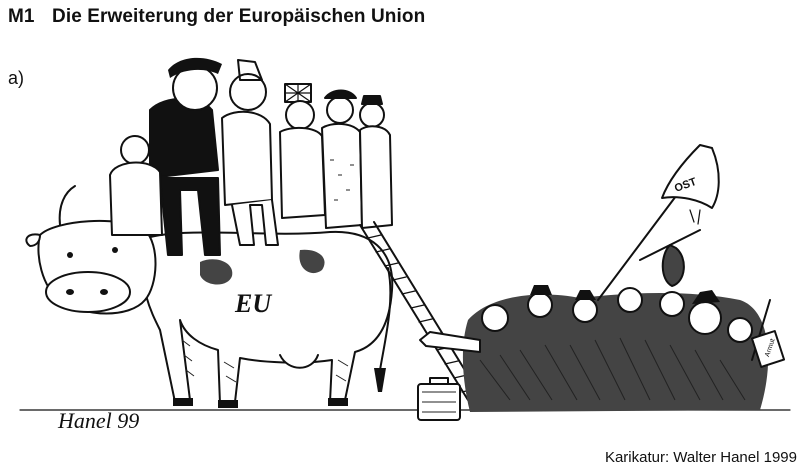 The image size is (809, 475). What do you see at coordinates (184, 138) in the screenshot?
I see `figure-dark-suit` at bounding box center [184, 138].